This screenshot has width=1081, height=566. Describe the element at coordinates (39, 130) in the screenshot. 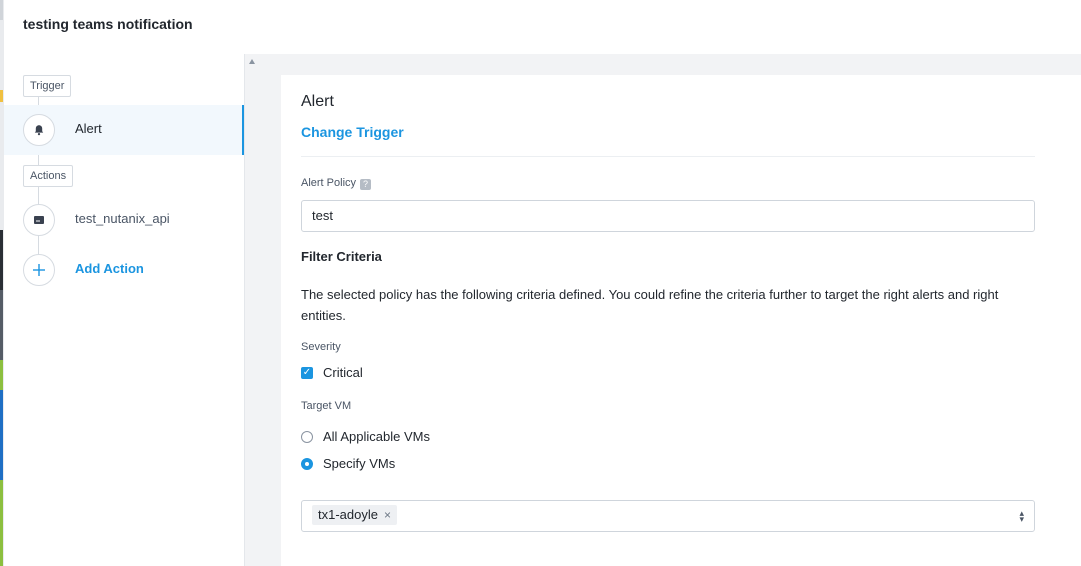

I see `bell-icon` at that location.